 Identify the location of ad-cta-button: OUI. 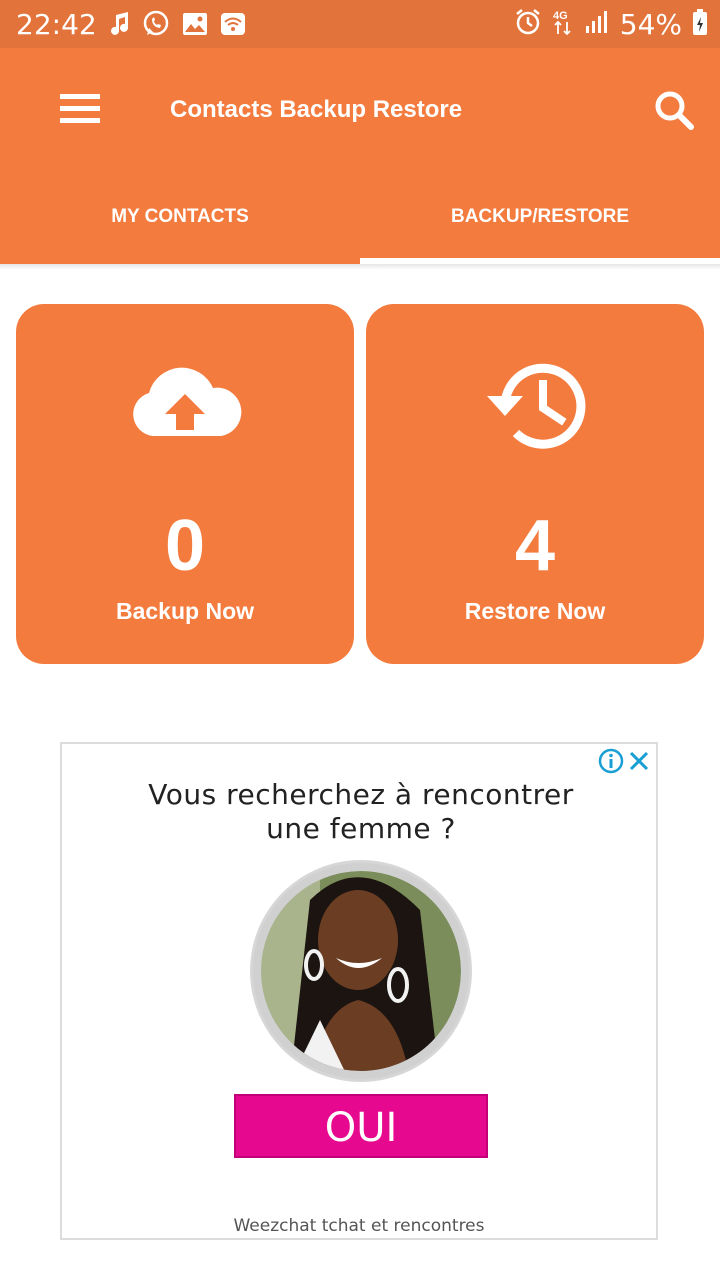
(361, 1126).